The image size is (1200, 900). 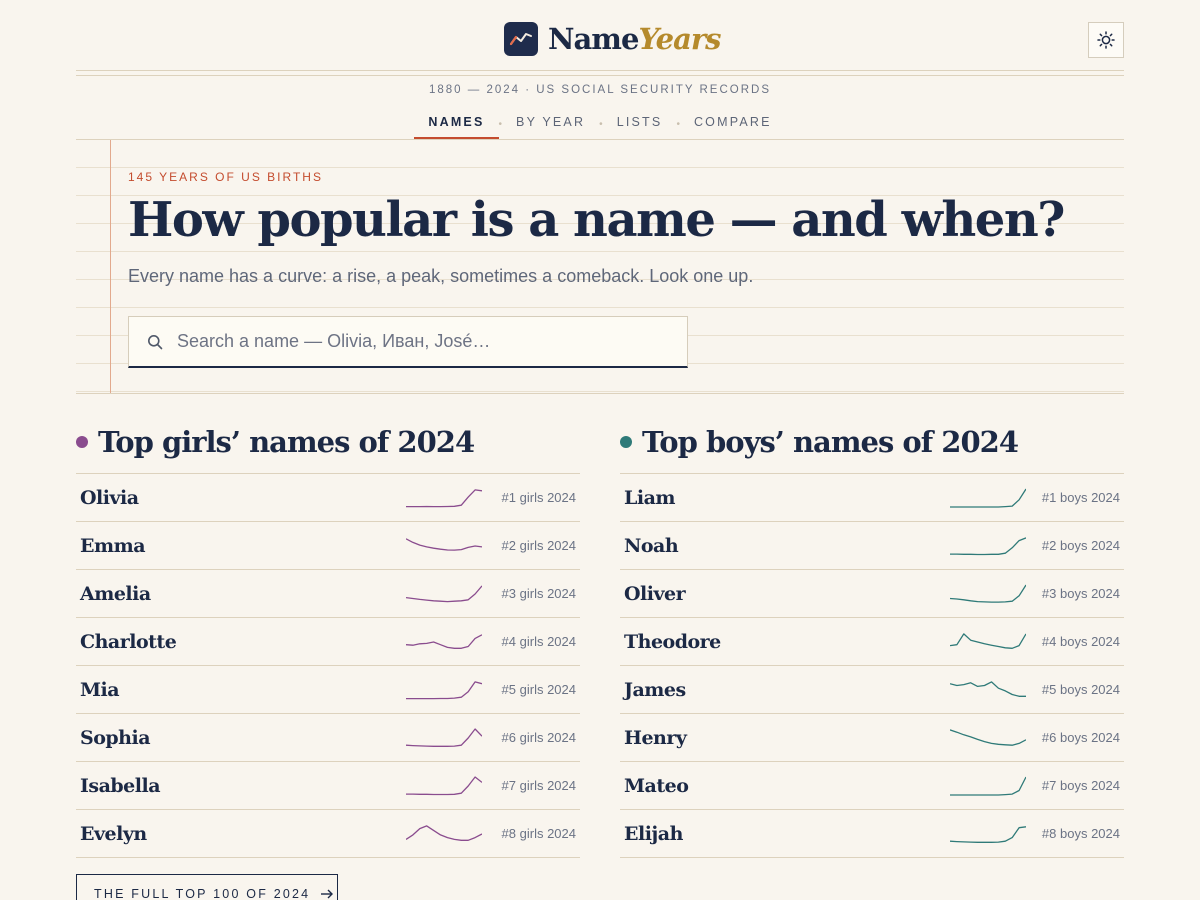 I want to click on rank-label: #6 girls 2024, so click(x=538, y=737).